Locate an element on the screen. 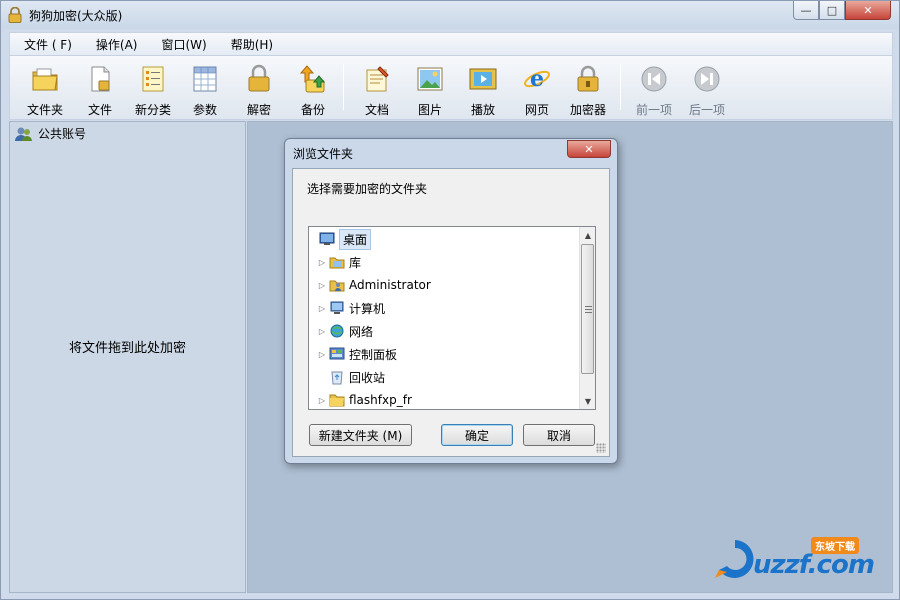 This screenshot has width=900, height=600. title-bar: 狗狗加密(大众版) — □ ✕ is located at coordinates (450, 15).